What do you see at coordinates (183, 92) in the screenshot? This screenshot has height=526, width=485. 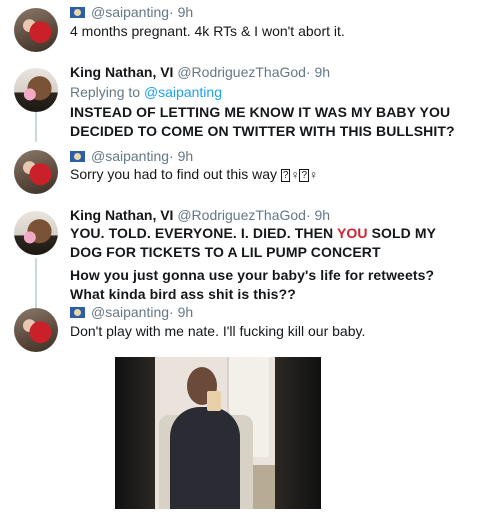 I see `reply-handle-link: @saipanting` at bounding box center [183, 92].